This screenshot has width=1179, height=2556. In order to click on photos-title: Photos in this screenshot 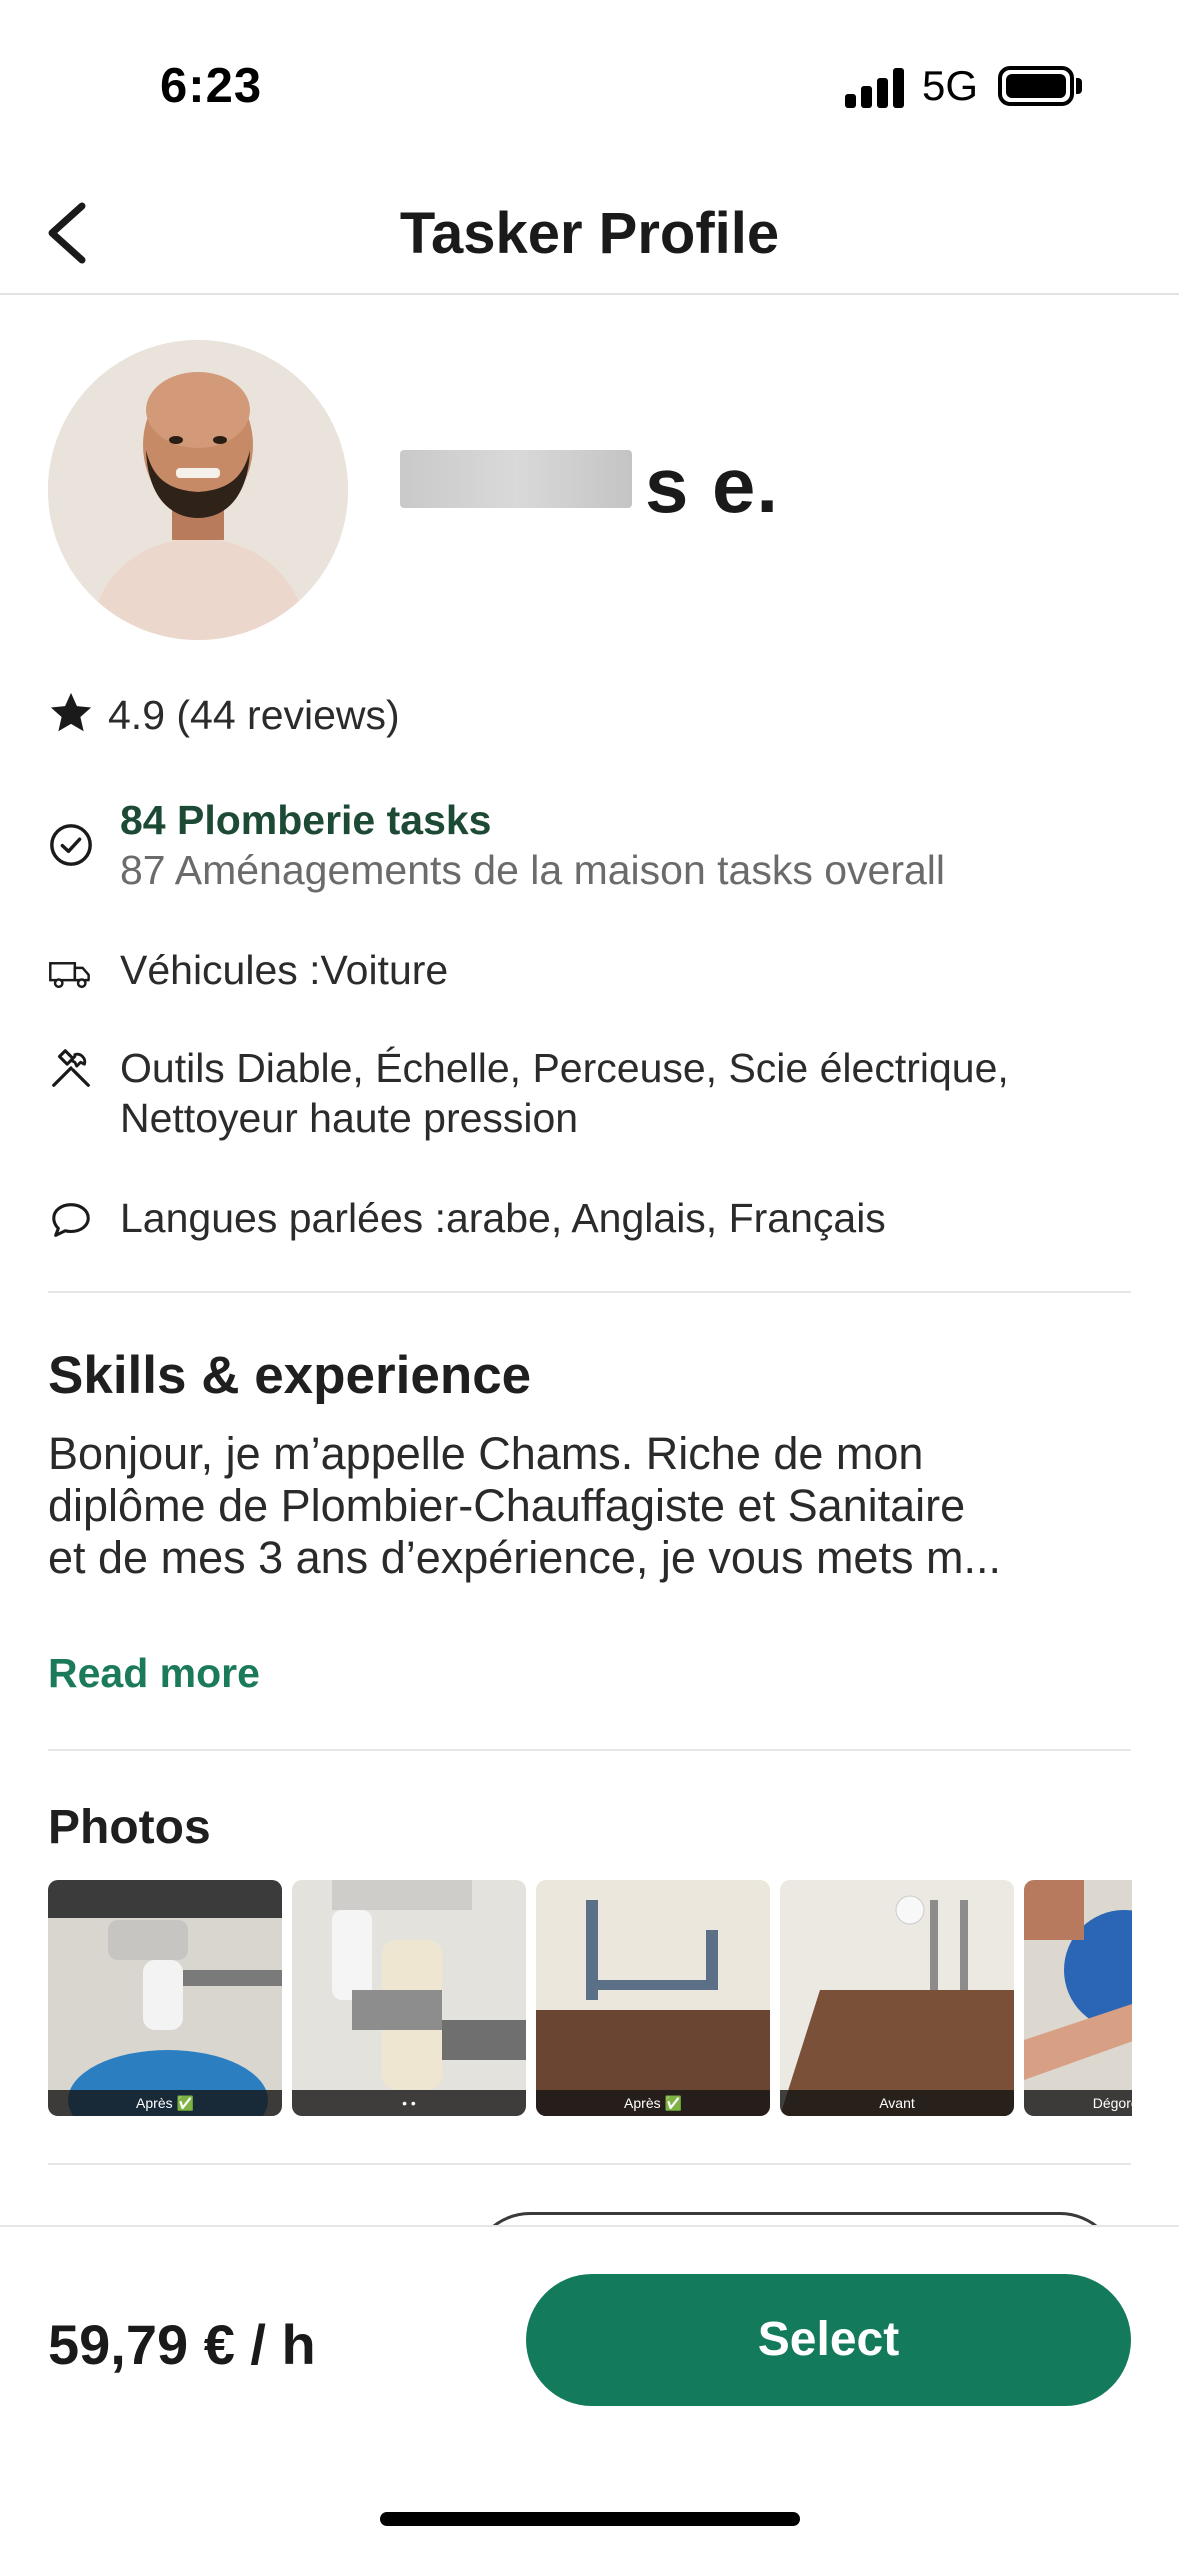, I will do `click(129, 1827)`.